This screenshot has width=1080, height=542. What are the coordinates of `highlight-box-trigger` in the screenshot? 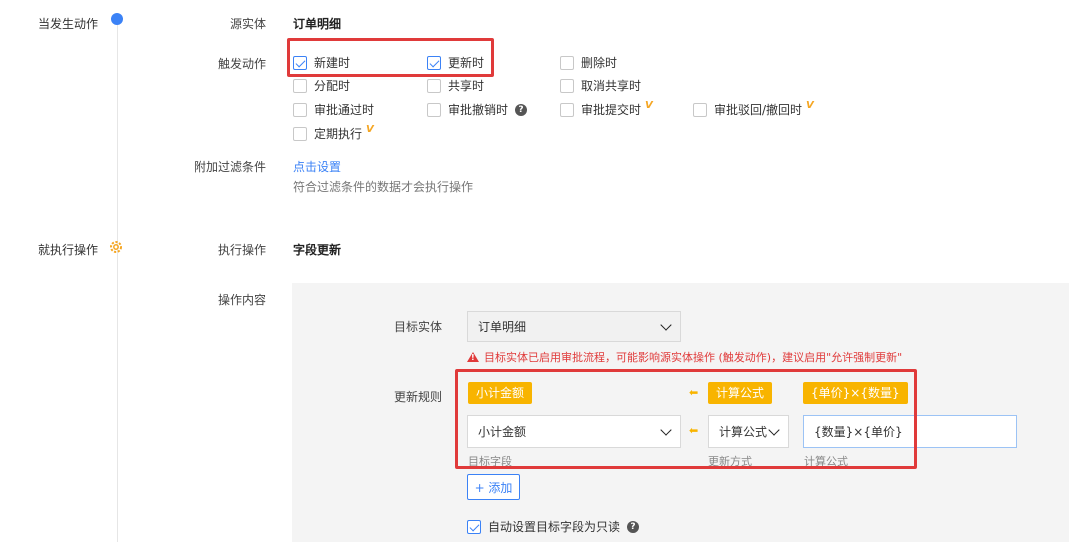 It's located at (390, 57).